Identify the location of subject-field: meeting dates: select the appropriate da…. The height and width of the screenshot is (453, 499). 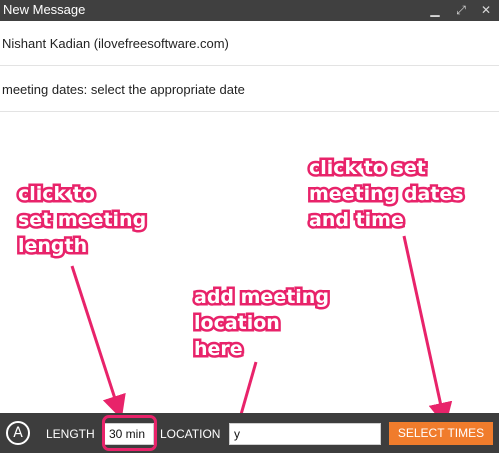
(249, 89).